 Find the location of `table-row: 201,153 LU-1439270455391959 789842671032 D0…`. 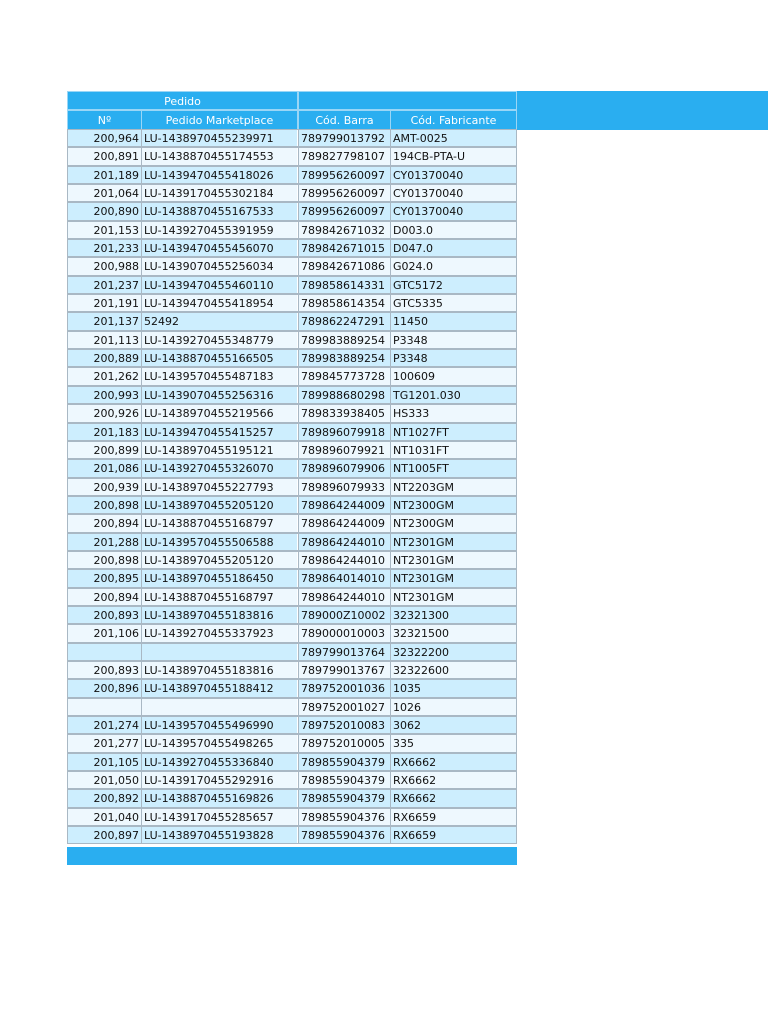

table-row: 201,153 LU-1439270455391959 789842671032 D0… is located at coordinates (292, 230).